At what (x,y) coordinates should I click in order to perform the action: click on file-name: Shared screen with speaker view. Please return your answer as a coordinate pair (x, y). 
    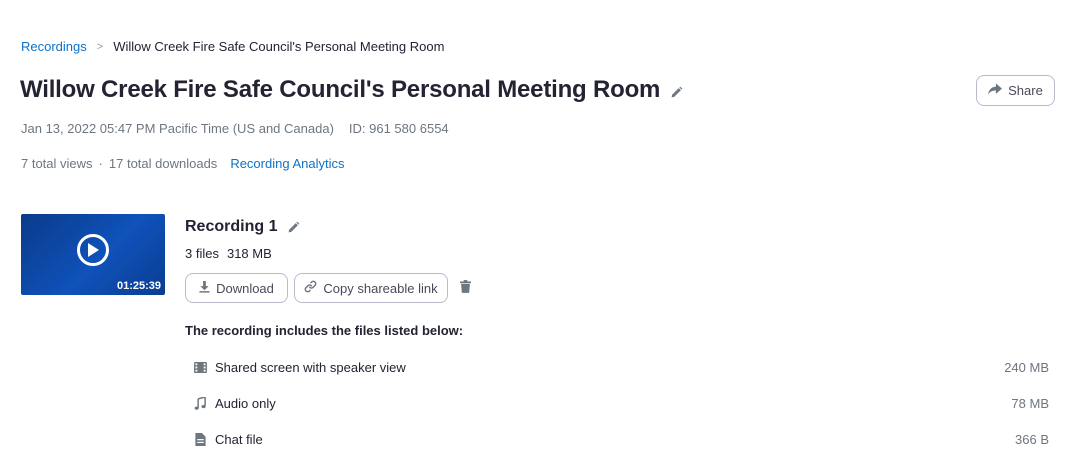
    Looking at the image, I should click on (310, 367).